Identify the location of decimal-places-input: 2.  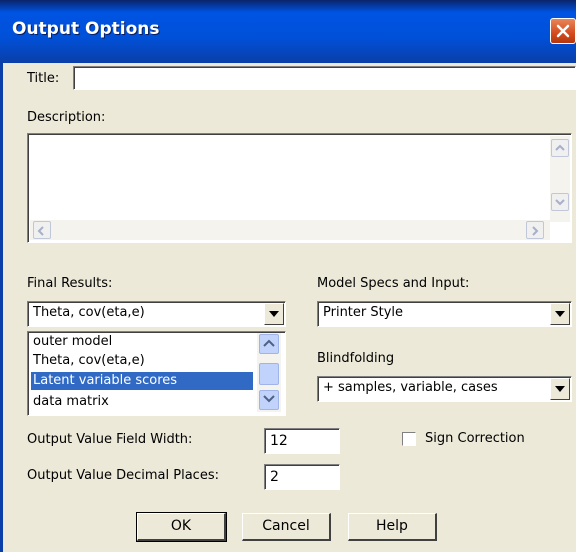
(302, 477).